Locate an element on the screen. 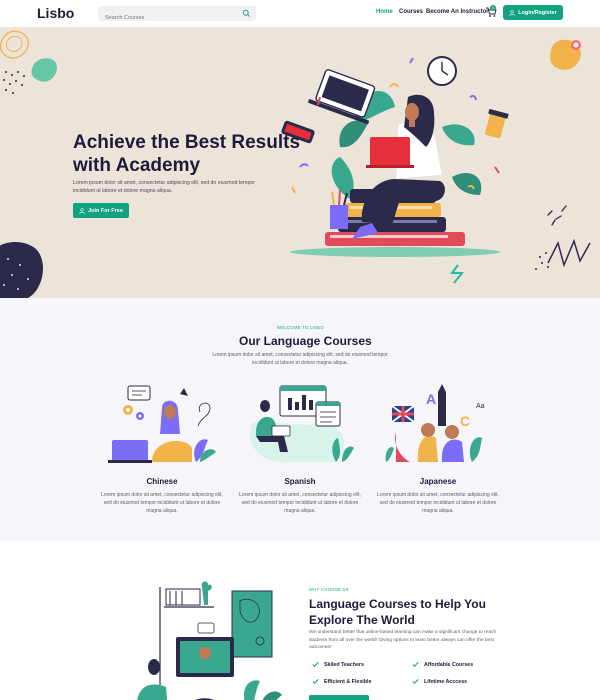 The image size is (600, 700). join-for-free-label: Join For Free is located at coordinates (105, 210).